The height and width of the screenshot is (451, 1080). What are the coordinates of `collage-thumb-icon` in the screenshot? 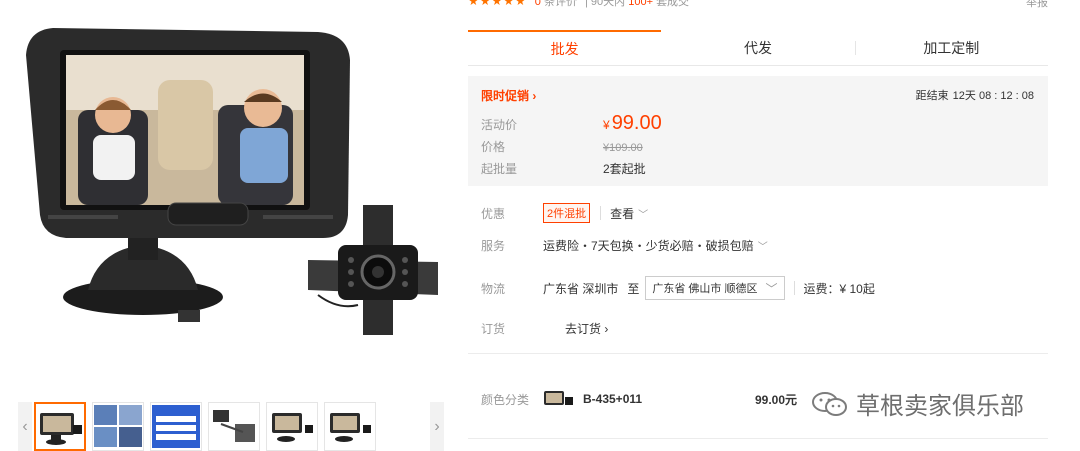 It's located at (118, 426).